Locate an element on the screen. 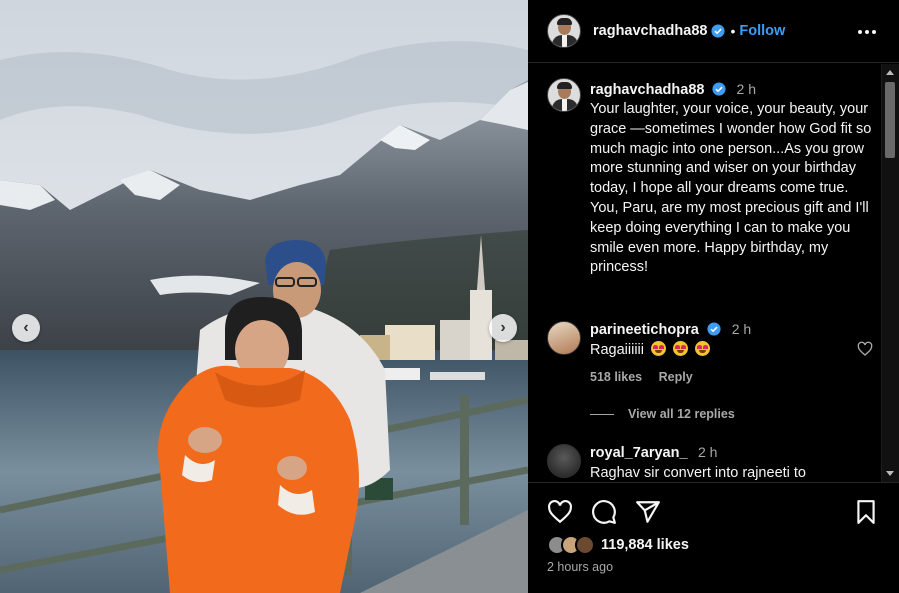  scrollbar-thumb is located at coordinates (890, 120).